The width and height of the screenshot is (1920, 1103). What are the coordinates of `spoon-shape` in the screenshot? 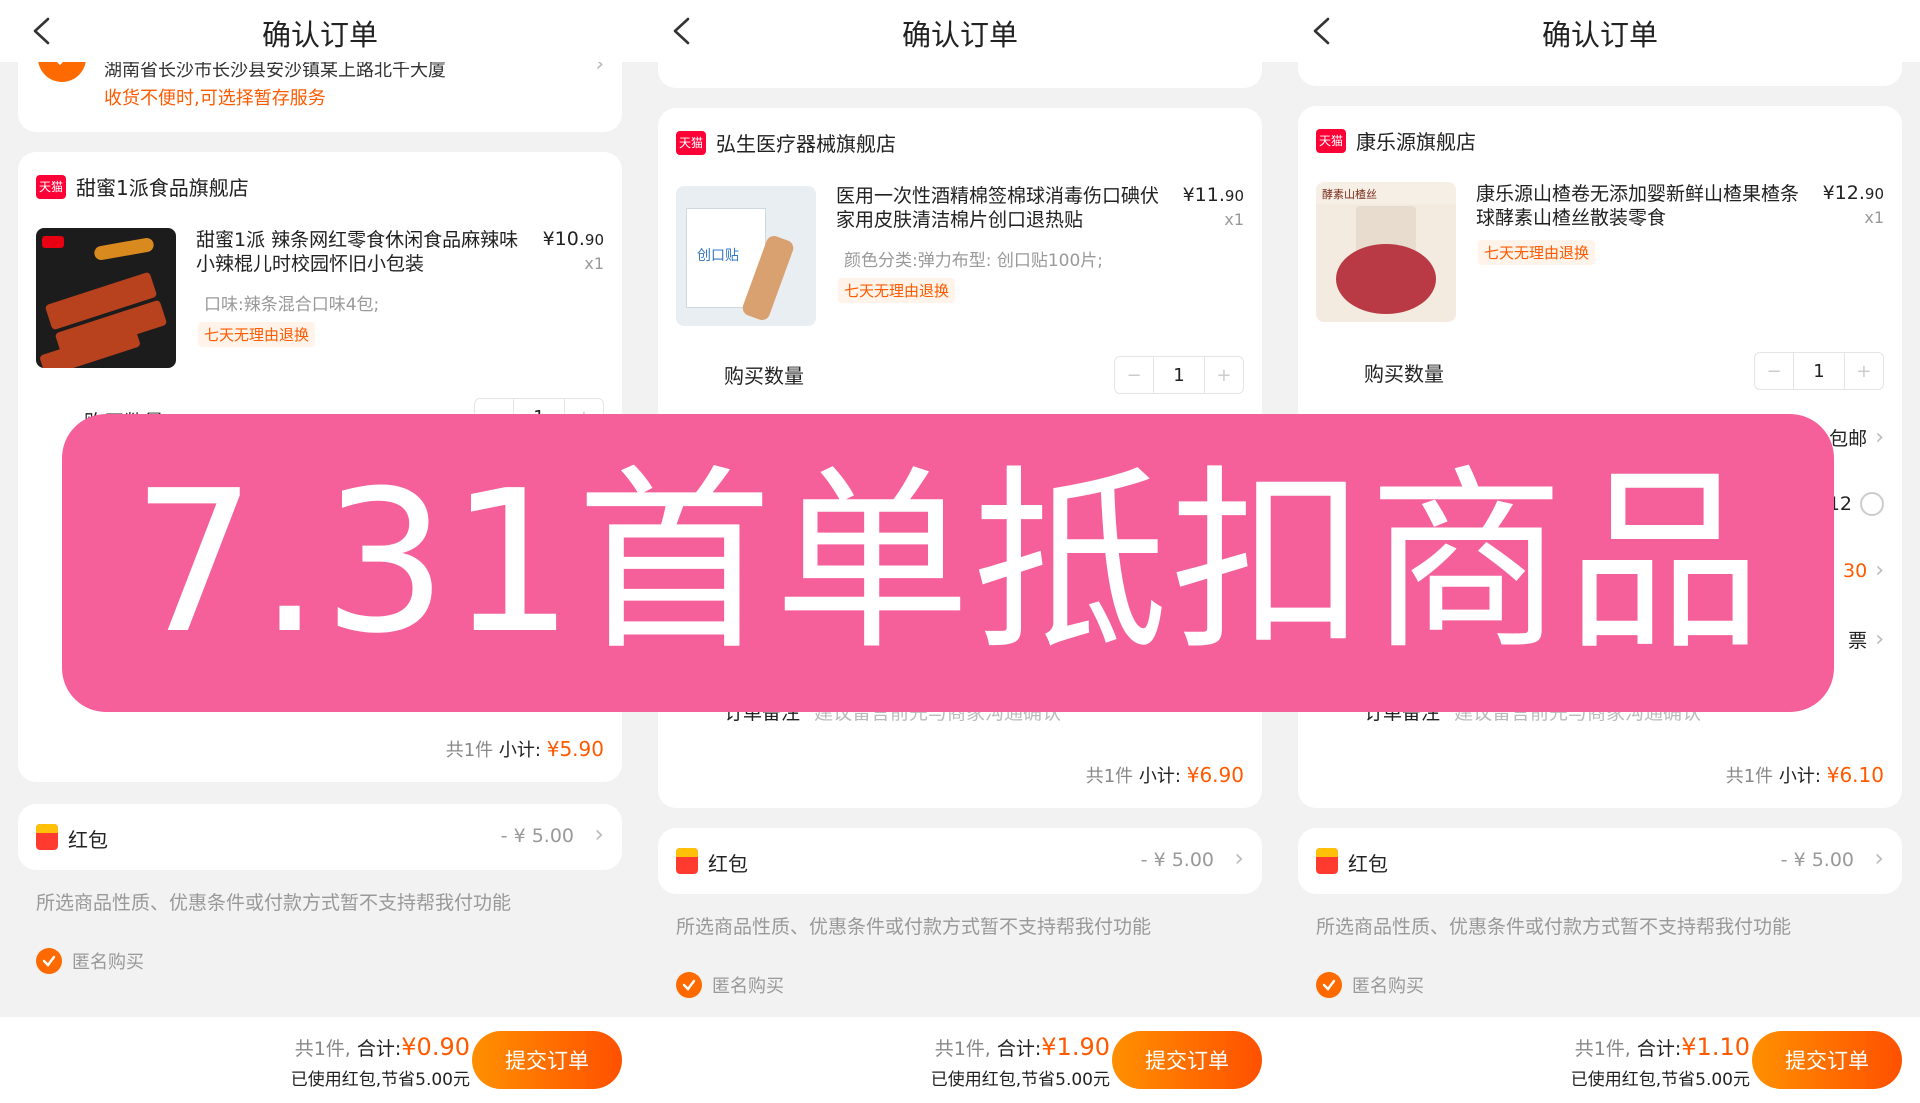 It's located at (124, 249).